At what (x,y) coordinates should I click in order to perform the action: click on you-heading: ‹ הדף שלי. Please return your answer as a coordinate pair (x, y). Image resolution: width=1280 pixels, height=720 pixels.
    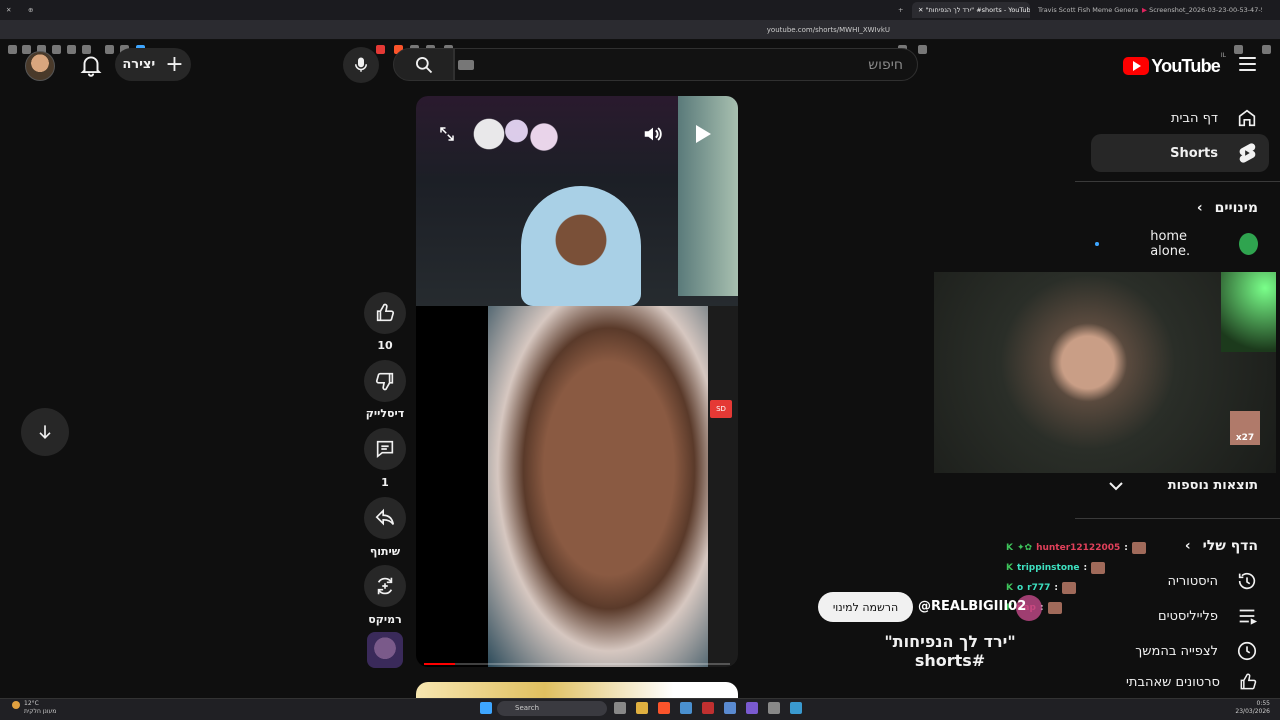
    Looking at the image, I should click on (1221, 546).